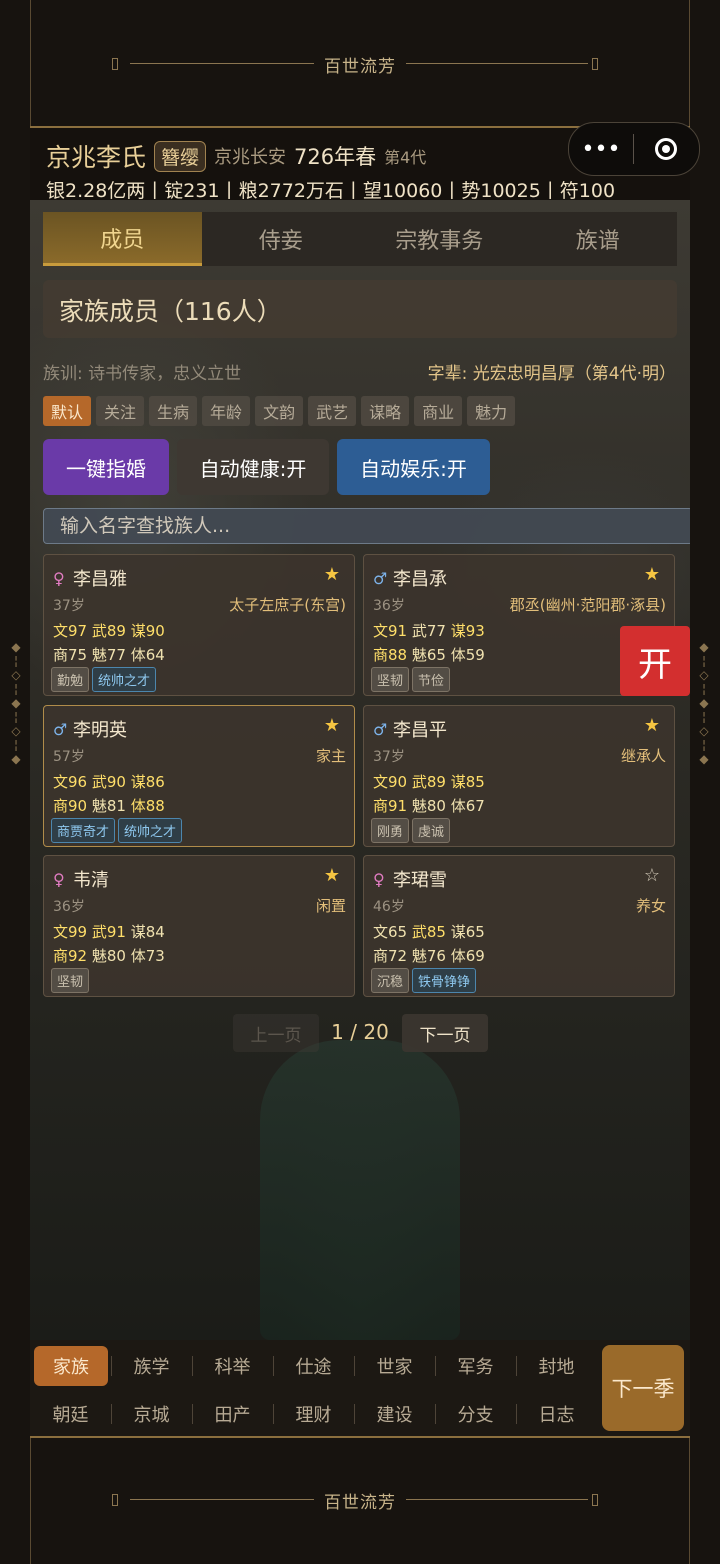  Describe the element at coordinates (199, 776) in the screenshot. I see `member-card: ♂ 李明英 ★ 57岁 家主 文96 武90 谋86 商90 魅81 体88 商贾奇才 统帅之才` at that location.